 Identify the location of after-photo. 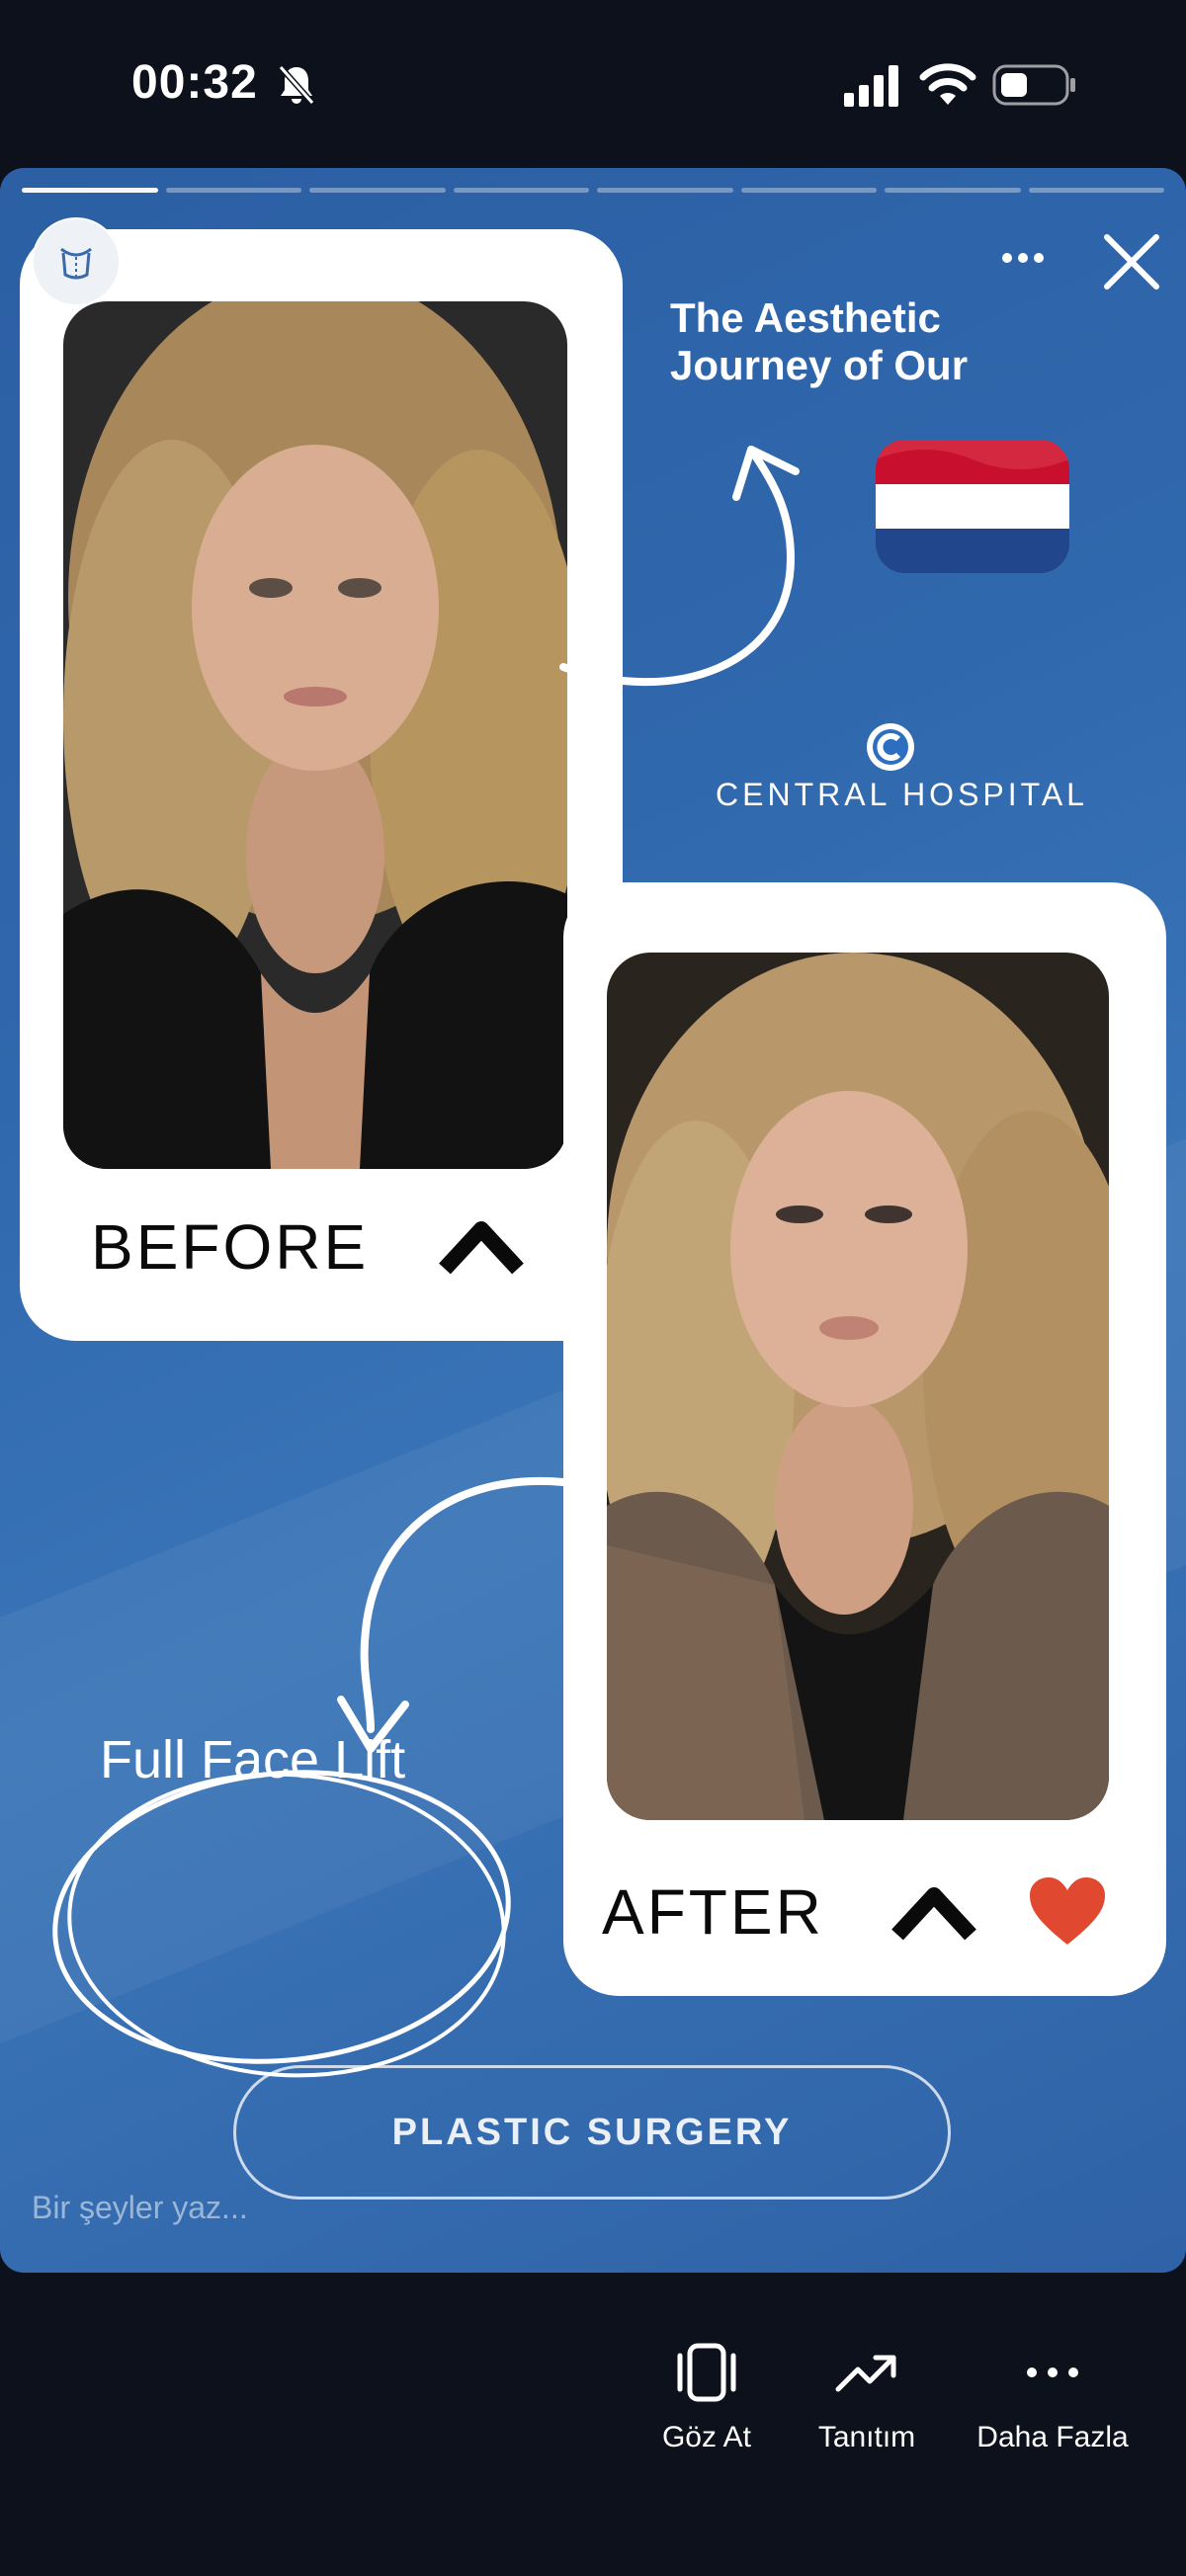
(858, 1386).